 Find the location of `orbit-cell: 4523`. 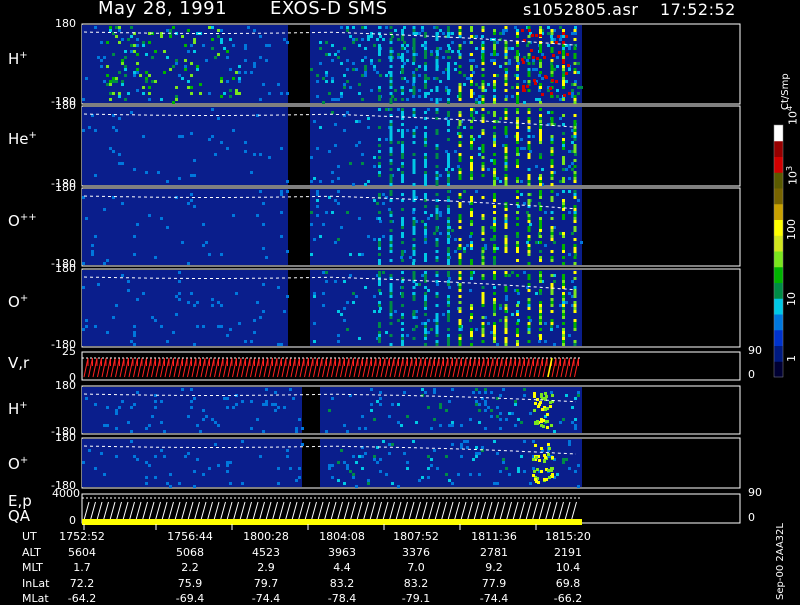

orbit-cell: 4523 is located at coordinates (266, 552).